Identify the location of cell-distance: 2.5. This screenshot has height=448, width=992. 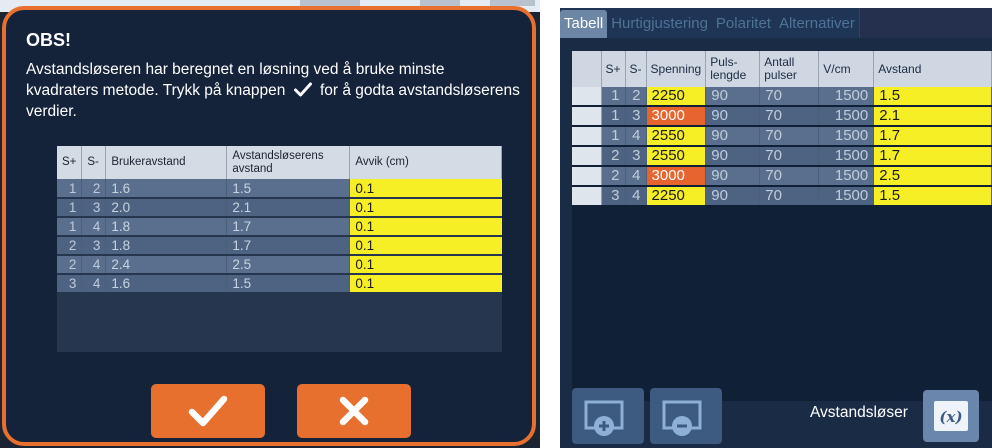
(932, 176).